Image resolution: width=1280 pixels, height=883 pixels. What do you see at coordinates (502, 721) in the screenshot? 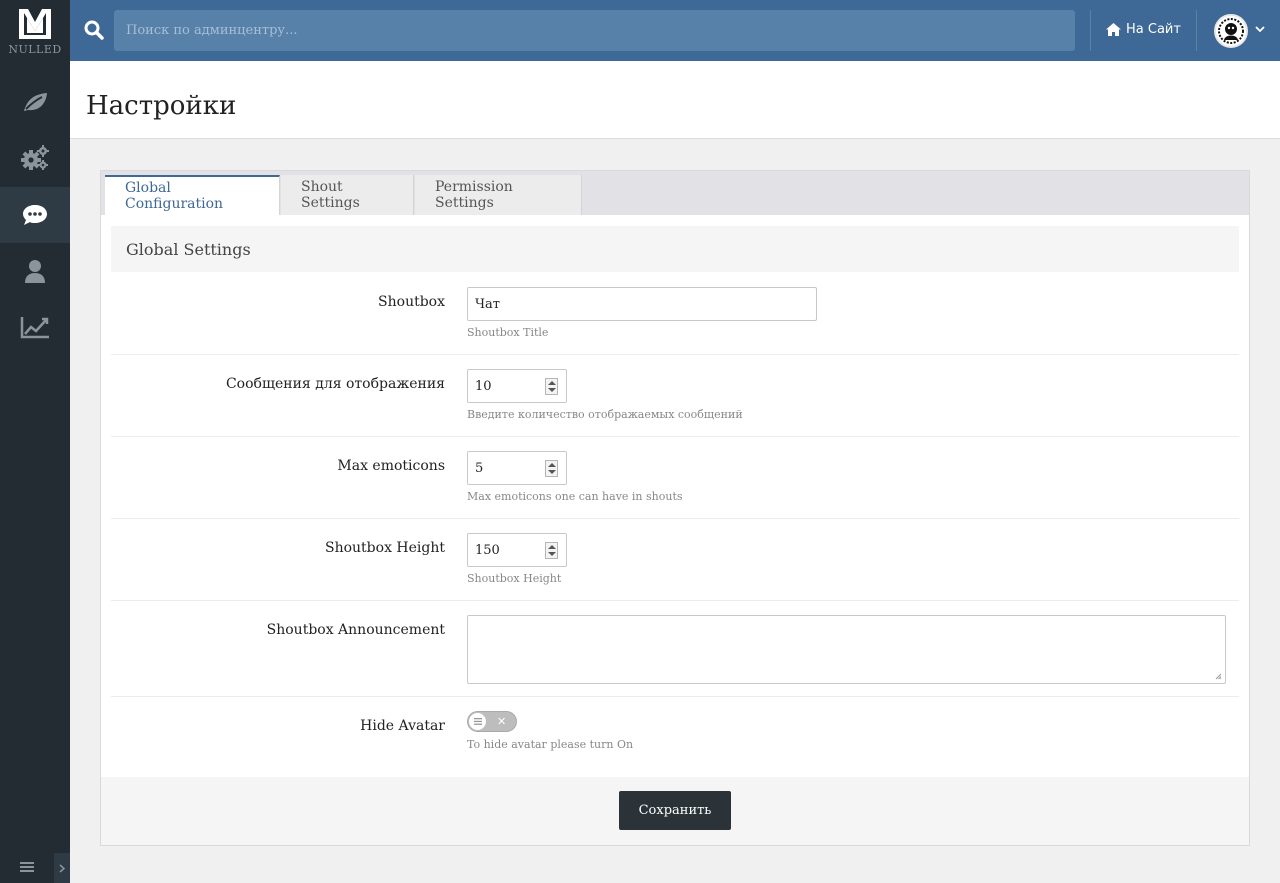
I see `toggle-off-icon: ✕` at bounding box center [502, 721].